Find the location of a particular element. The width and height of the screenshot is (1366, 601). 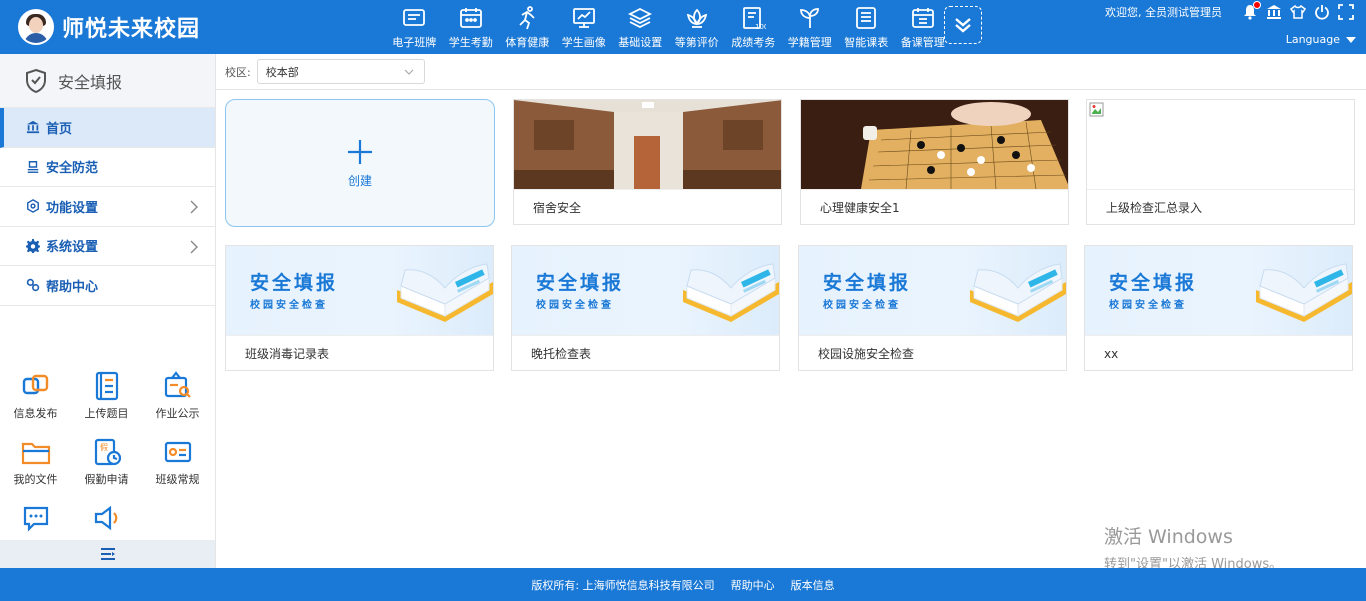

nav-item-attendance: 学生考勤 is located at coordinates (471, 27).